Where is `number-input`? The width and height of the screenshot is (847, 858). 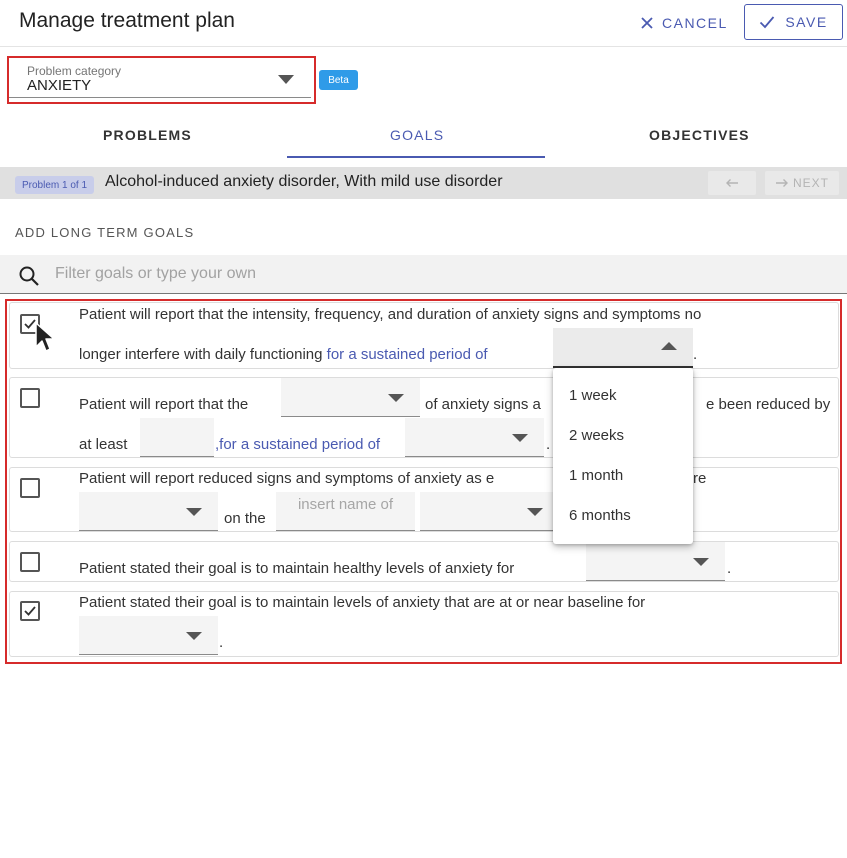 number-input is located at coordinates (177, 437).